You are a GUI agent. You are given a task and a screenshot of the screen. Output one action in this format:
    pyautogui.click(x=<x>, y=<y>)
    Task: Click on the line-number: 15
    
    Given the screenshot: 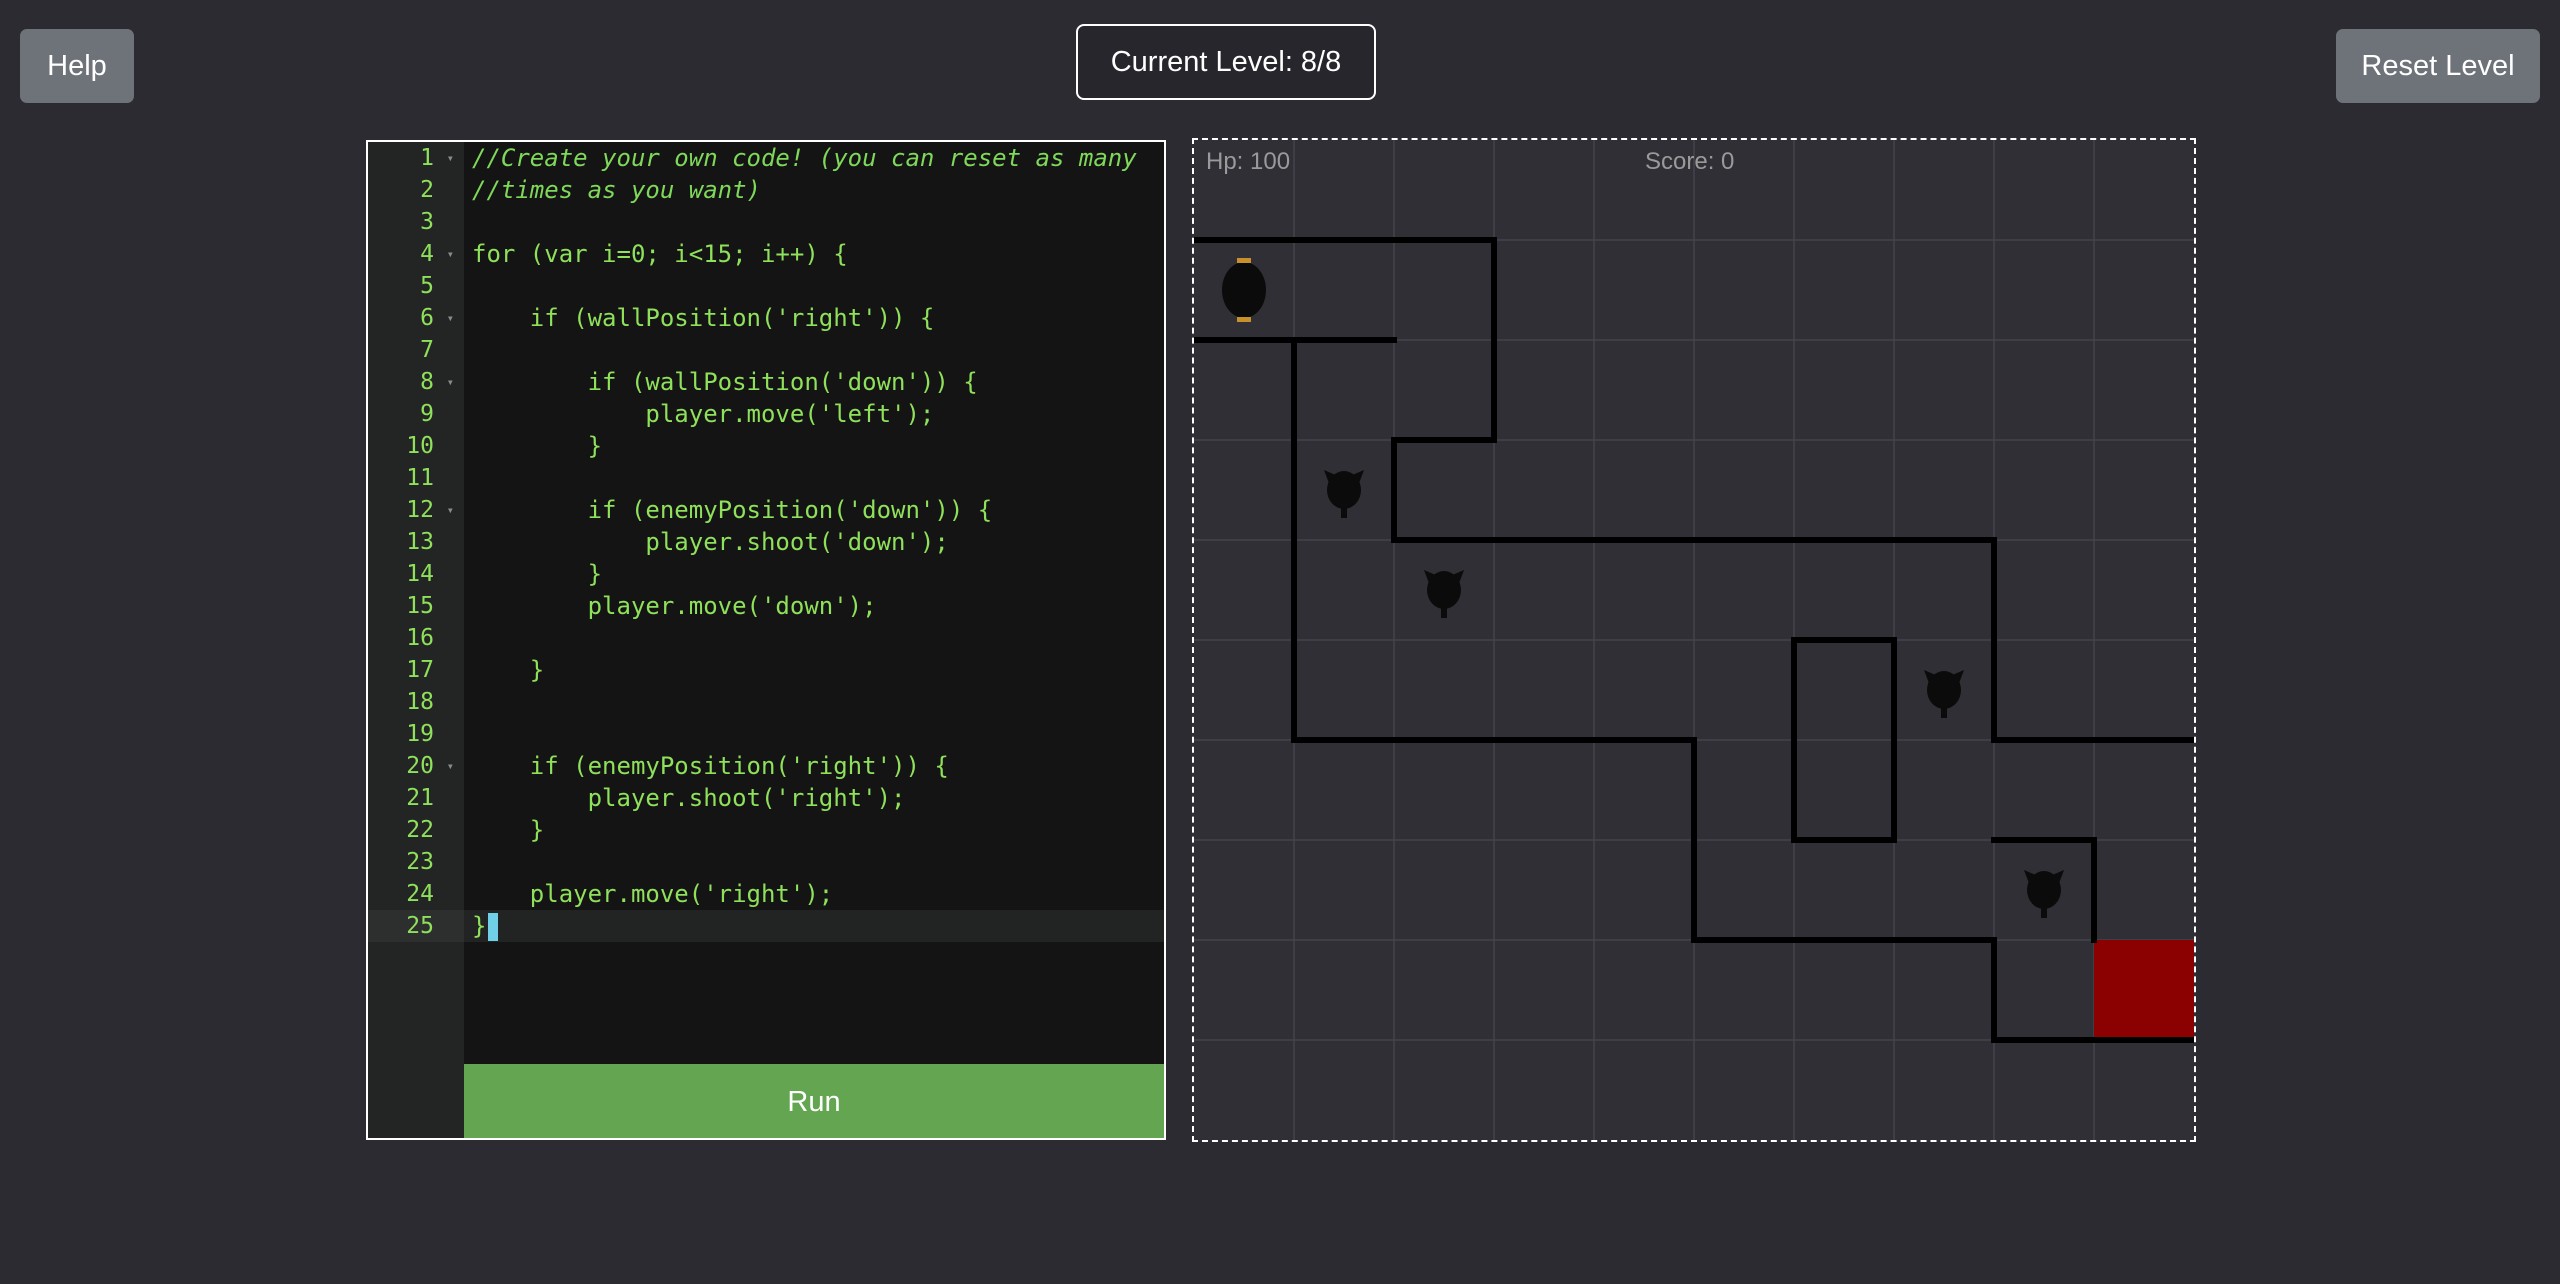 What is the action you would take?
    pyautogui.click(x=420, y=606)
    